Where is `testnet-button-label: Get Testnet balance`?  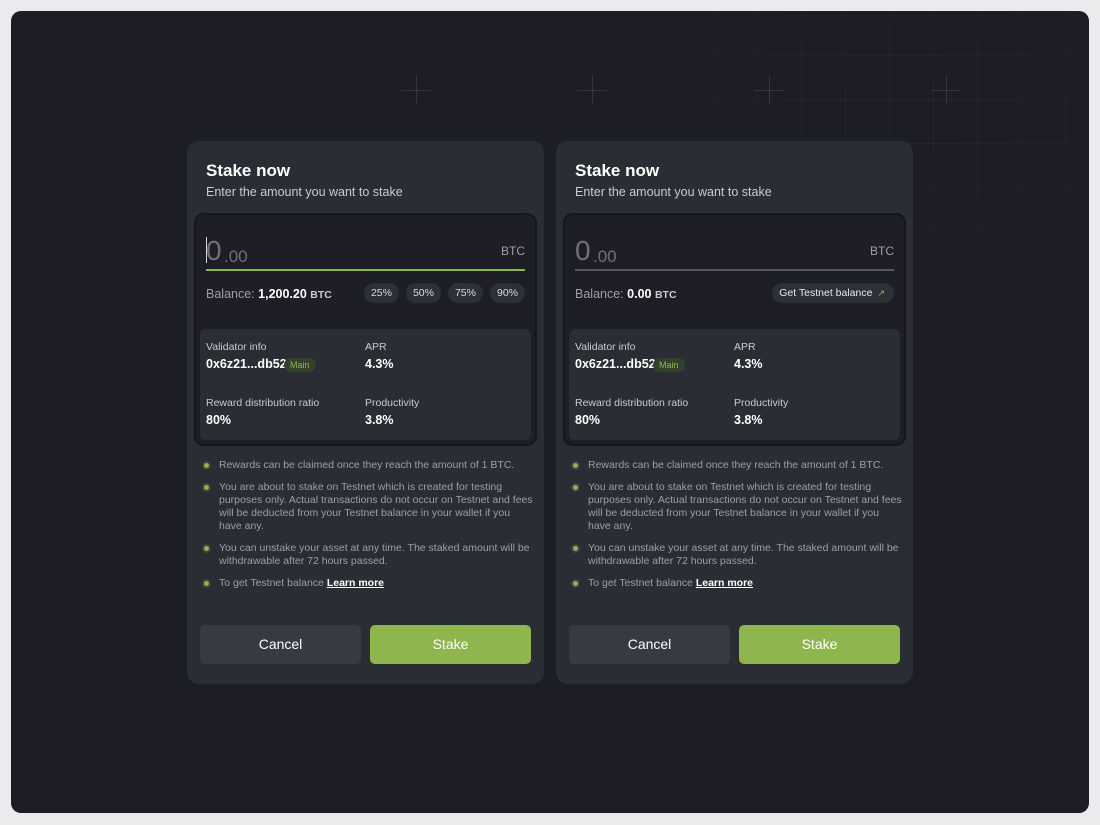 testnet-button-label: Get Testnet balance is located at coordinates (826, 293).